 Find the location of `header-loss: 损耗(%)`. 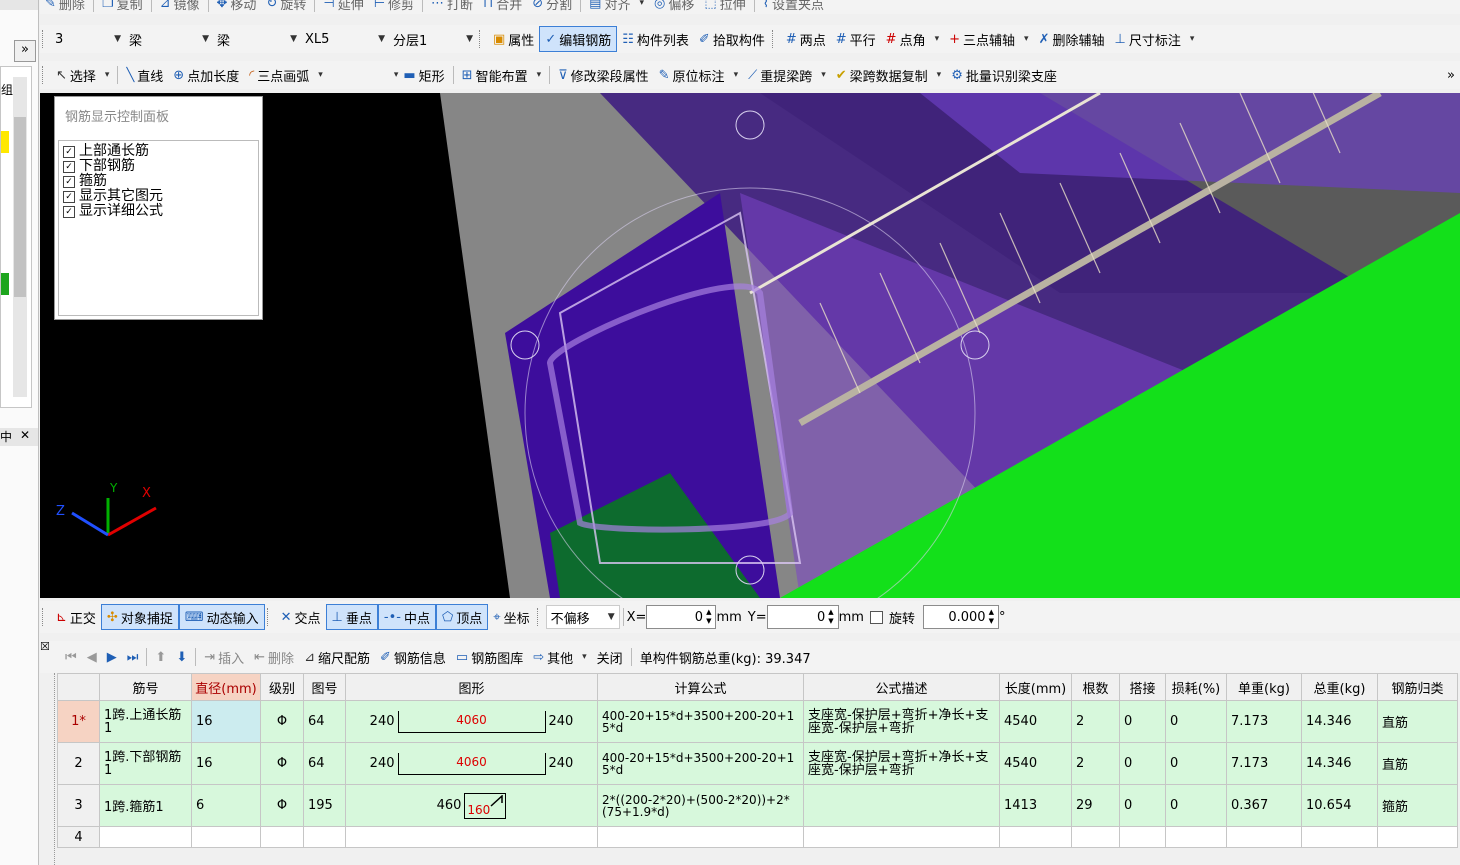

header-loss: 损耗(%) is located at coordinates (1196, 687).